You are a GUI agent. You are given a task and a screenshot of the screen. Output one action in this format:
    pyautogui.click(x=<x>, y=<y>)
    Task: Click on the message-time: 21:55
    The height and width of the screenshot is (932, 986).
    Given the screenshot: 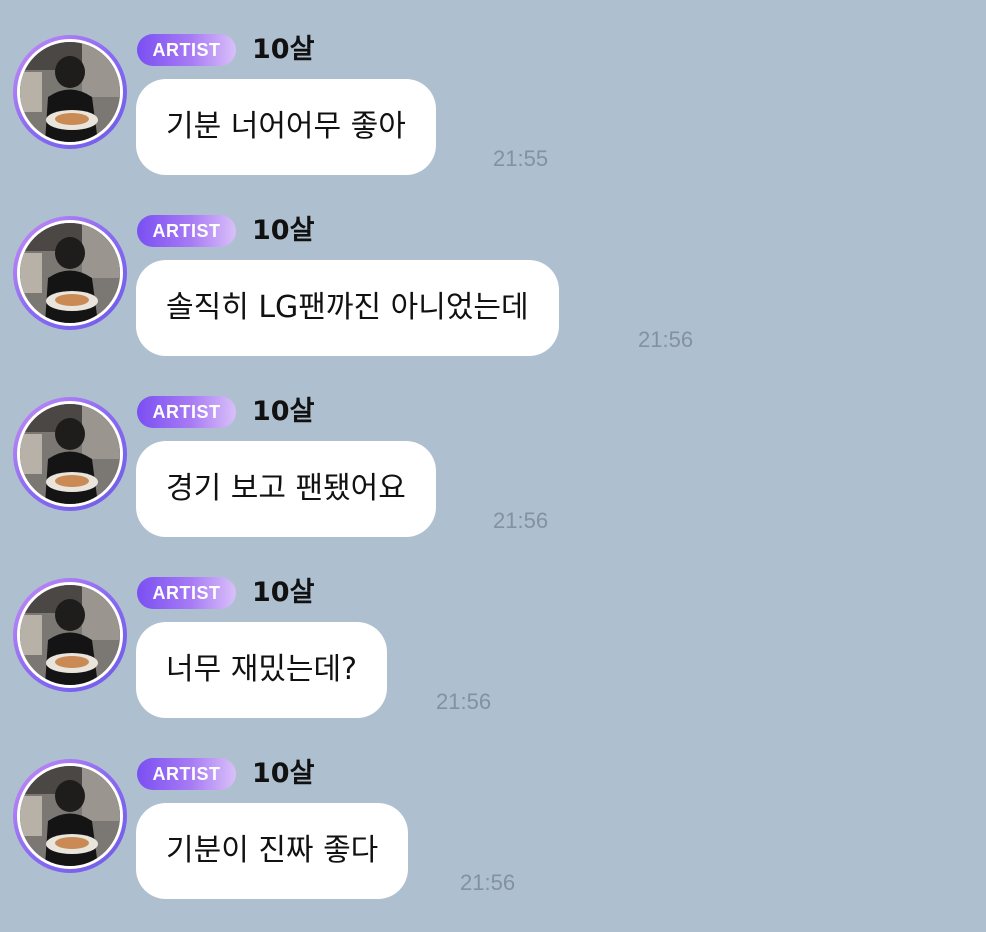 What is the action you would take?
    pyautogui.click(x=521, y=158)
    